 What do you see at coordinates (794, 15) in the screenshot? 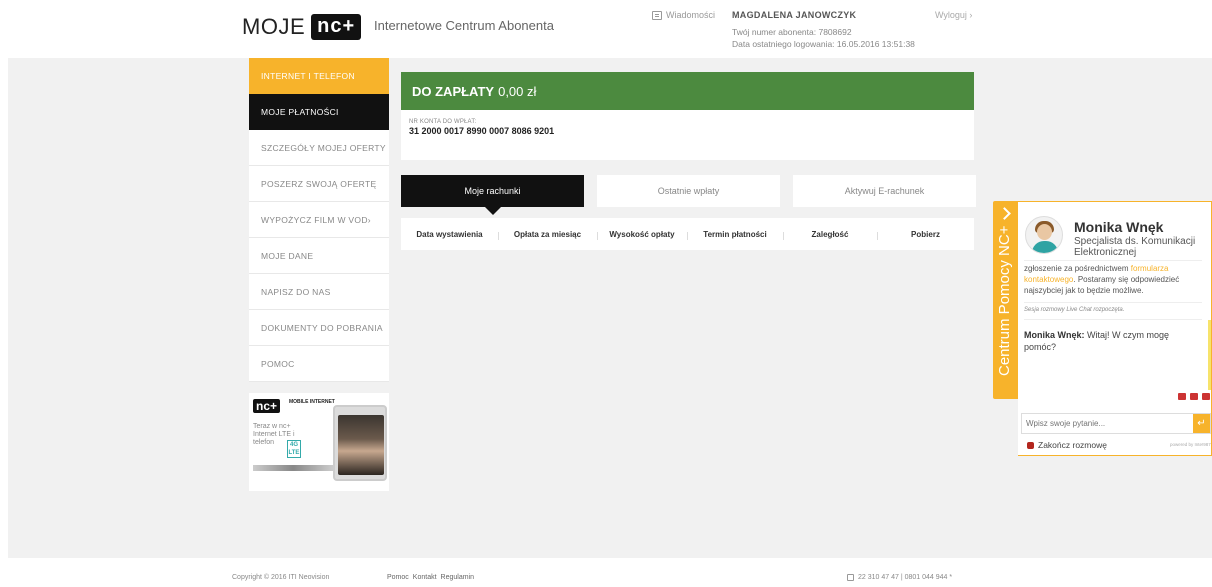
I see `user-name: MAGDALENA JANOWCZYK` at bounding box center [794, 15].